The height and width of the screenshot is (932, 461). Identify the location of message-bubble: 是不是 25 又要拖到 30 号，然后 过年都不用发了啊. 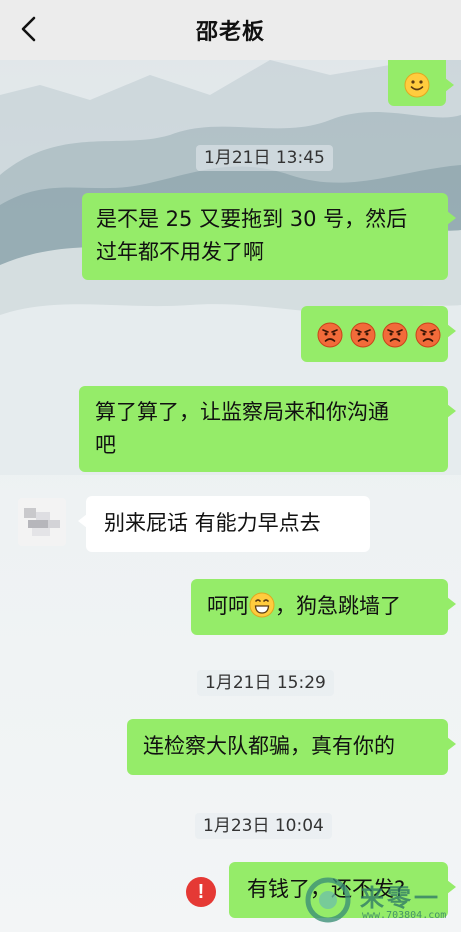
(269, 236).